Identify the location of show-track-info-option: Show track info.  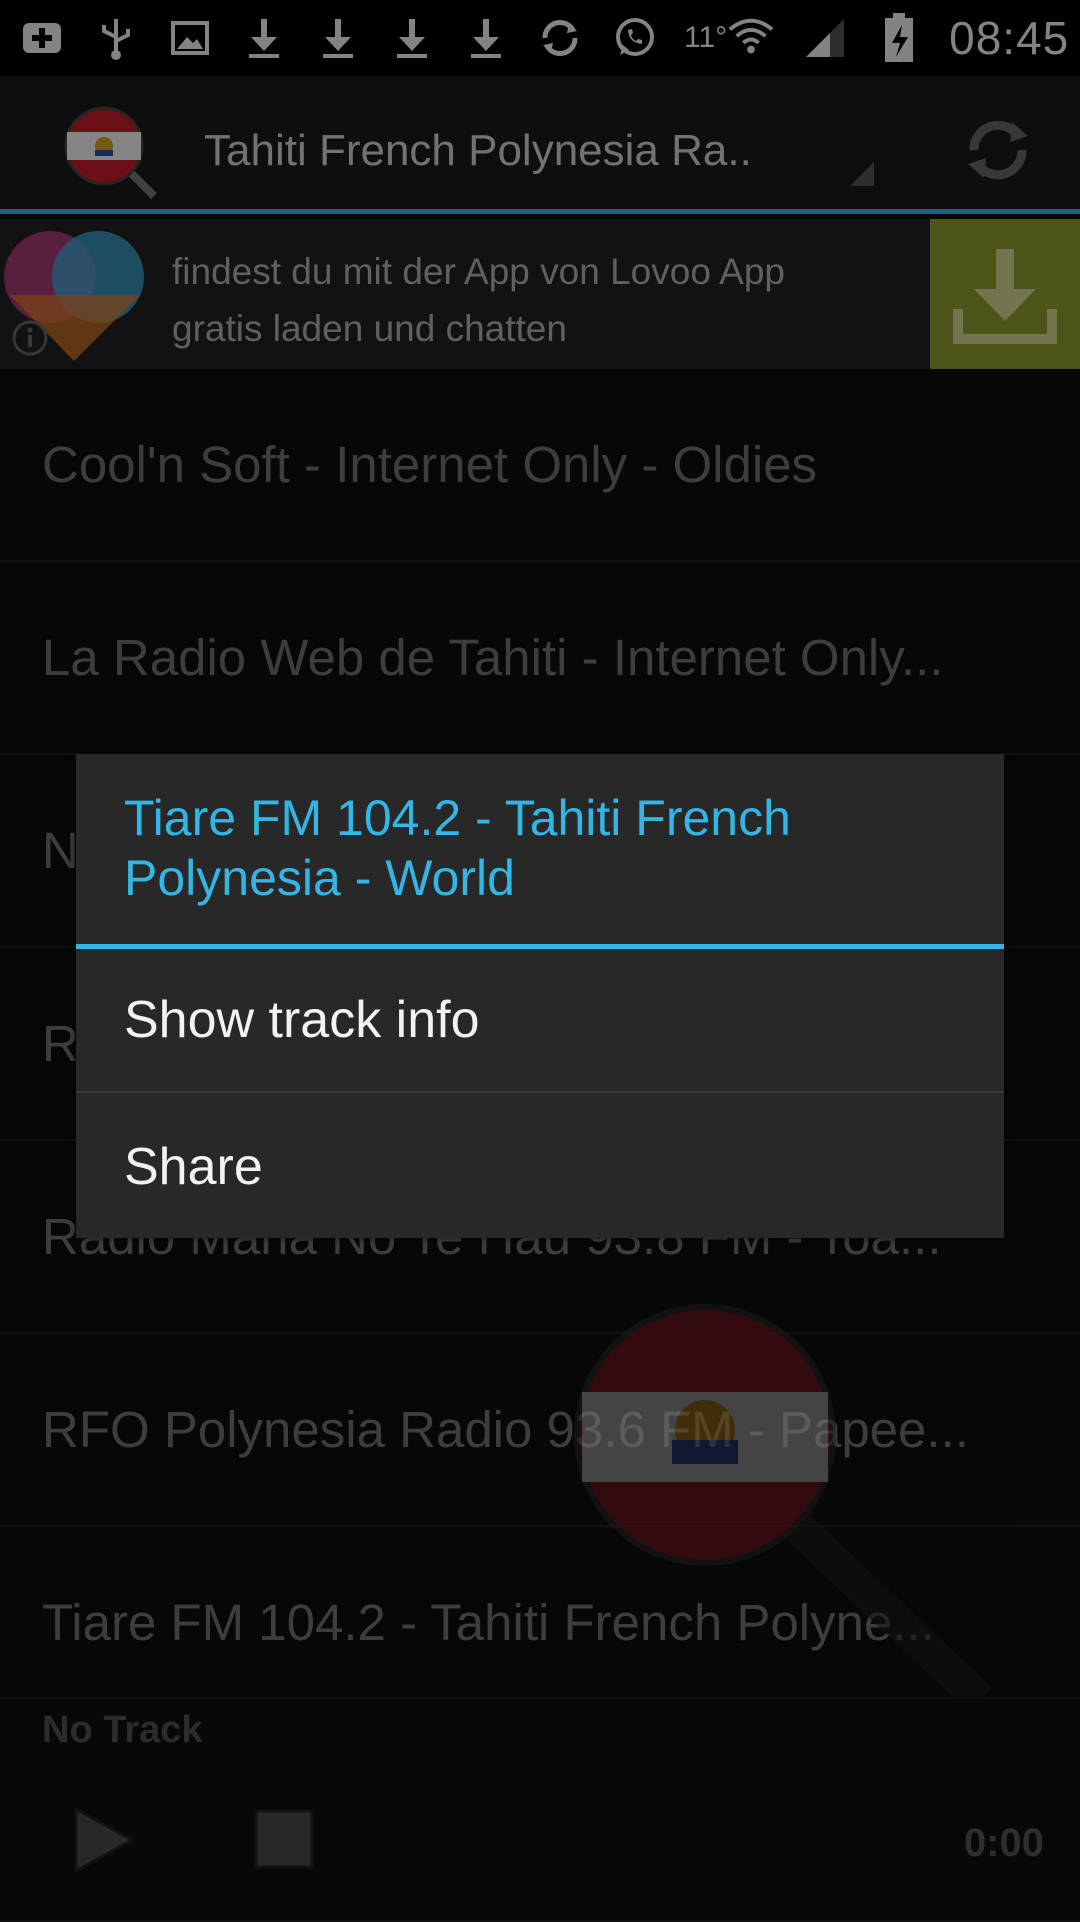
(540, 1021).